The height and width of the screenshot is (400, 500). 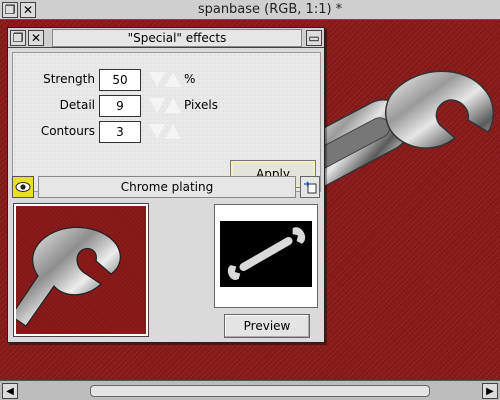 What do you see at coordinates (190, 79) in the screenshot?
I see `strength-unit: %` at bounding box center [190, 79].